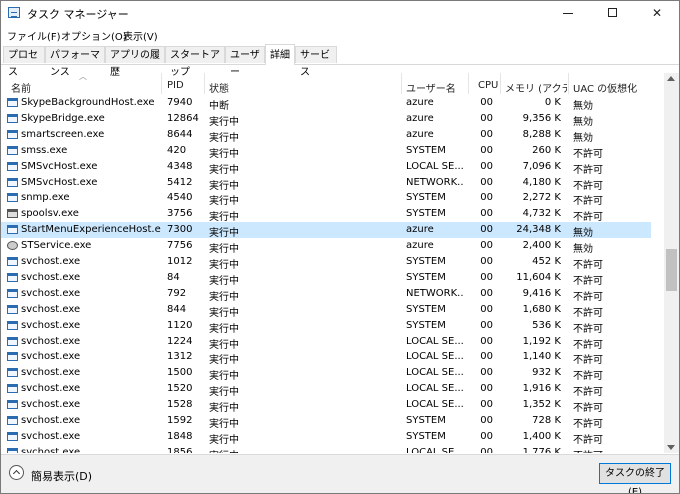  I want to click on table-row: spoolsv.exe 3756 実行中 SYSTEM 00 4,732 K 不許可, so click(326, 215).